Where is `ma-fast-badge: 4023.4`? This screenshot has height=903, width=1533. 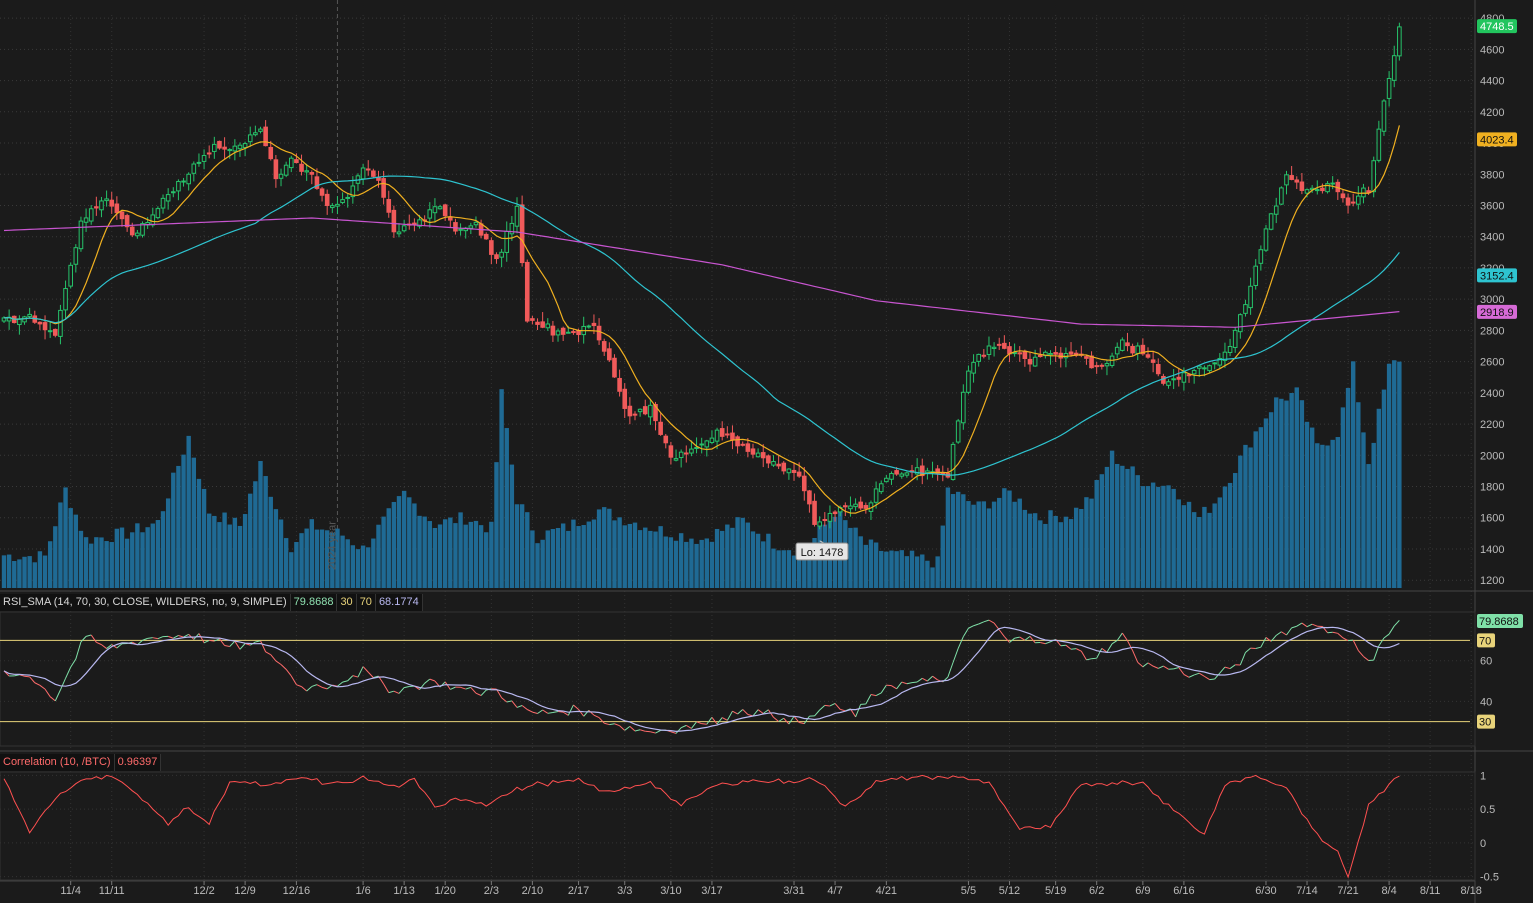
ma-fast-badge: 4023.4 is located at coordinates (1497, 139).